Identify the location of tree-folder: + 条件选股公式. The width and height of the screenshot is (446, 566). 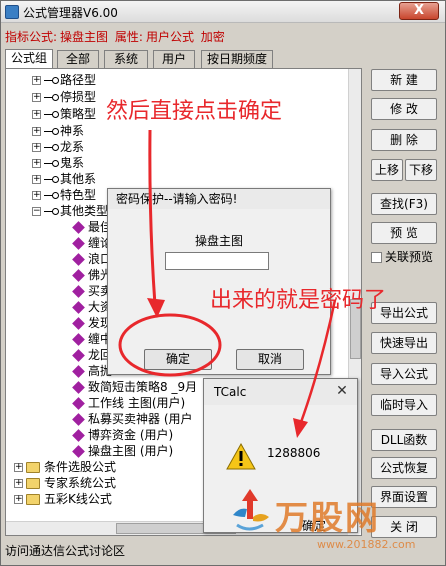
(65, 467).